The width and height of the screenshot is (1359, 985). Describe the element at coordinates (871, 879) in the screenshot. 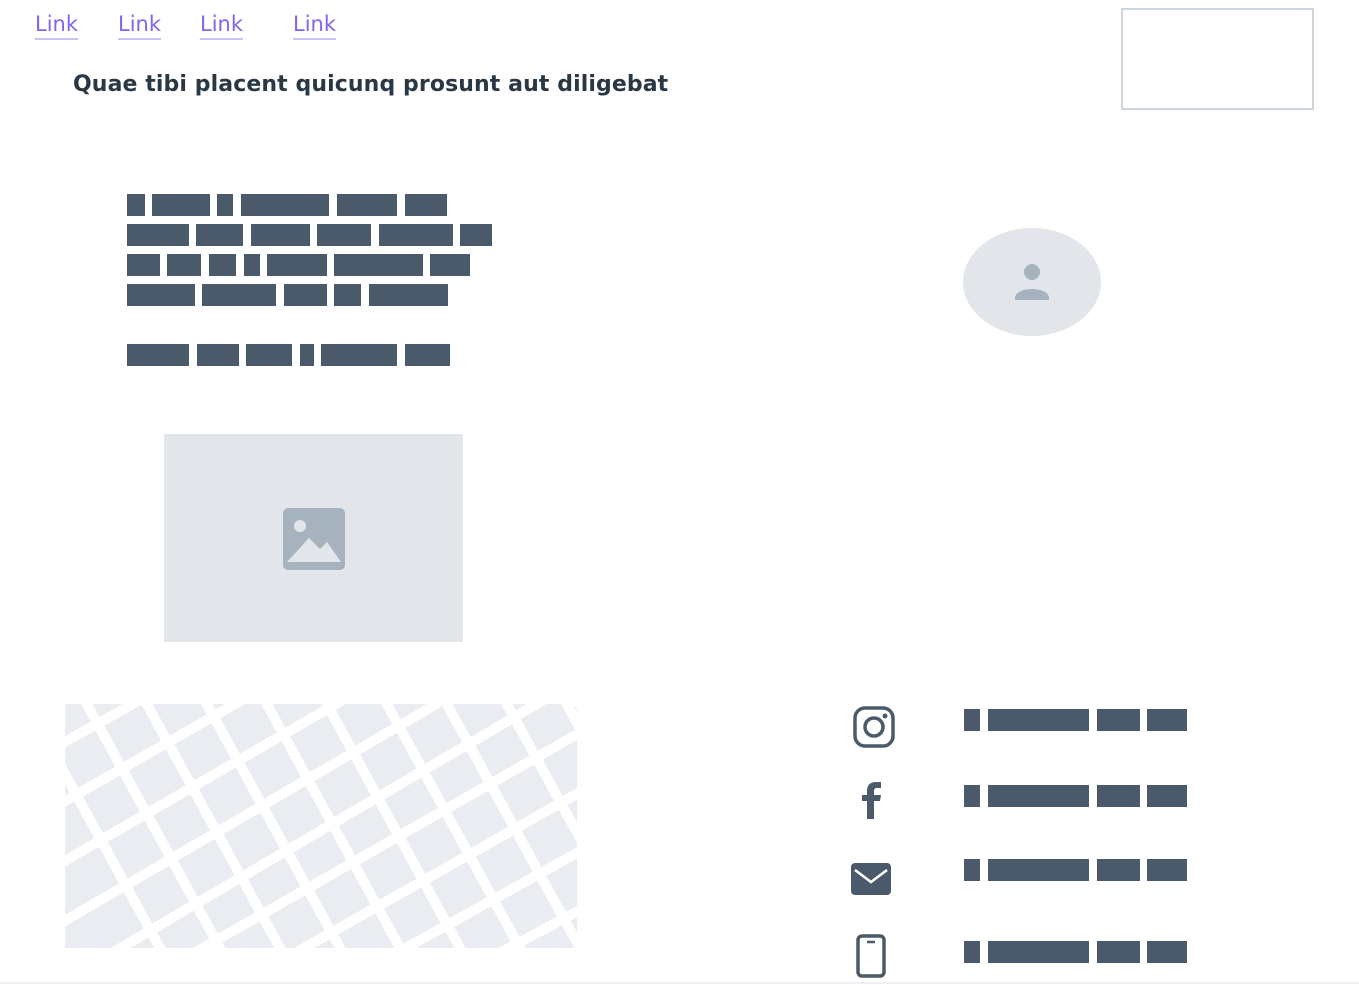

I see `mail-icon` at that location.